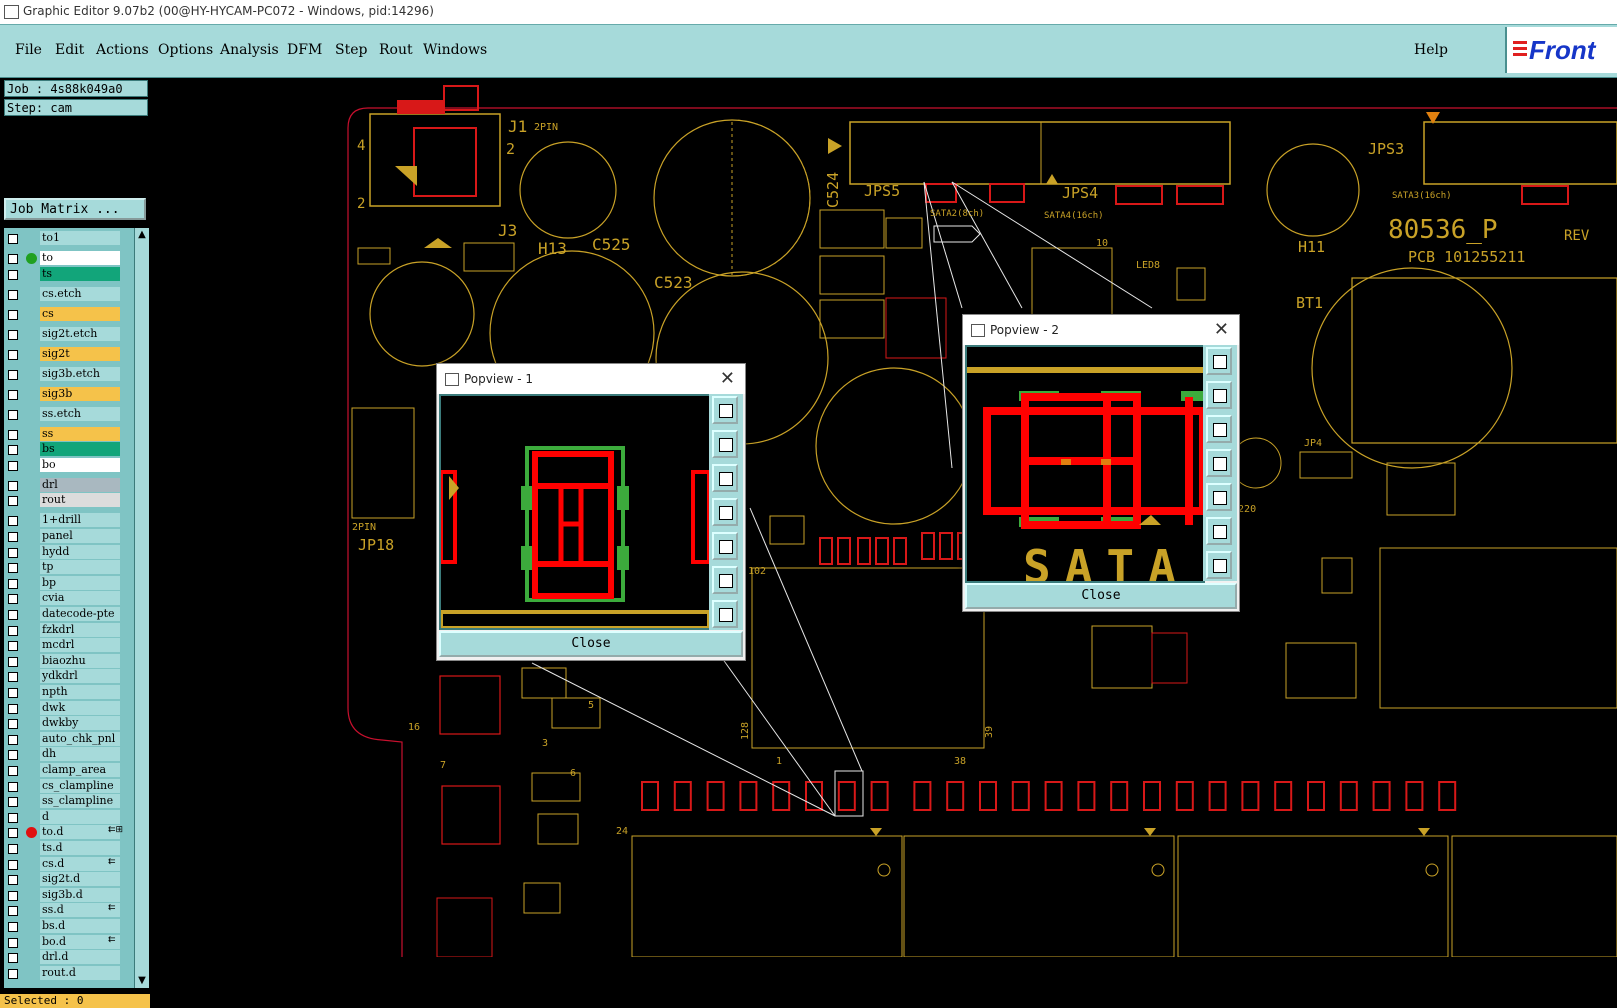  I want to click on layer-row: panel, so click(69, 536).